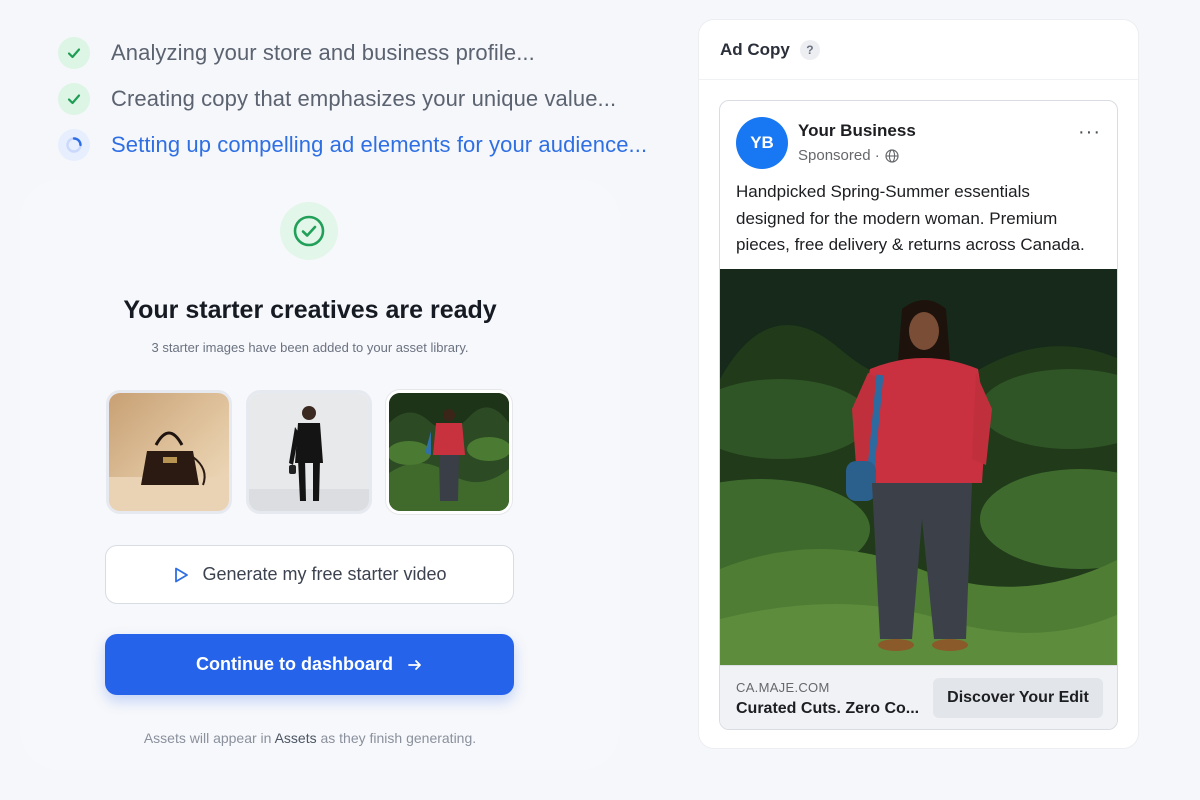 The image size is (1200, 800). What do you see at coordinates (396, 738) in the screenshot?
I see `footer-suffix: as they finish generating.` at bounding box center [396, 738].